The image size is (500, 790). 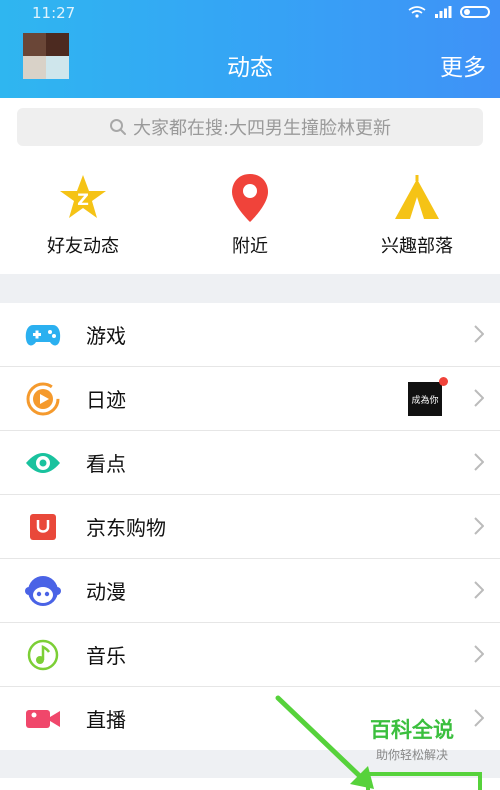 I want to click on music-note-icon, so click(x=43, y=654).